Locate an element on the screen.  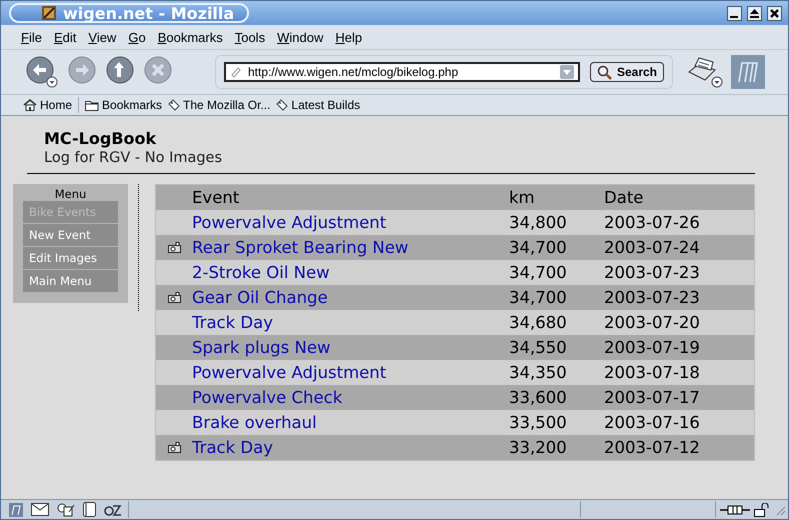
table-cell-text: 2003-07-24 is located at coordinates (652, 247).